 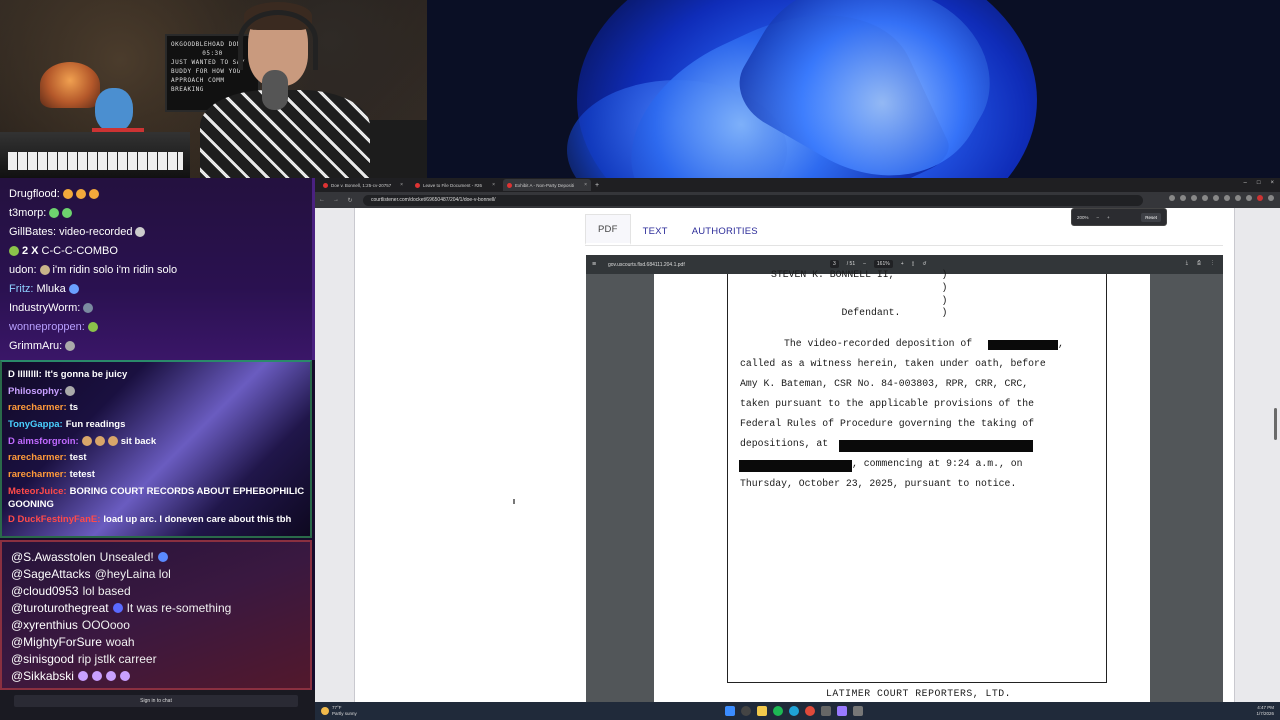 What do you see at coordinates (156, 556) in the screenshot?
I see `chat-message: @S.Awasstolen Unsealed!` at bounding box center [156, 556].